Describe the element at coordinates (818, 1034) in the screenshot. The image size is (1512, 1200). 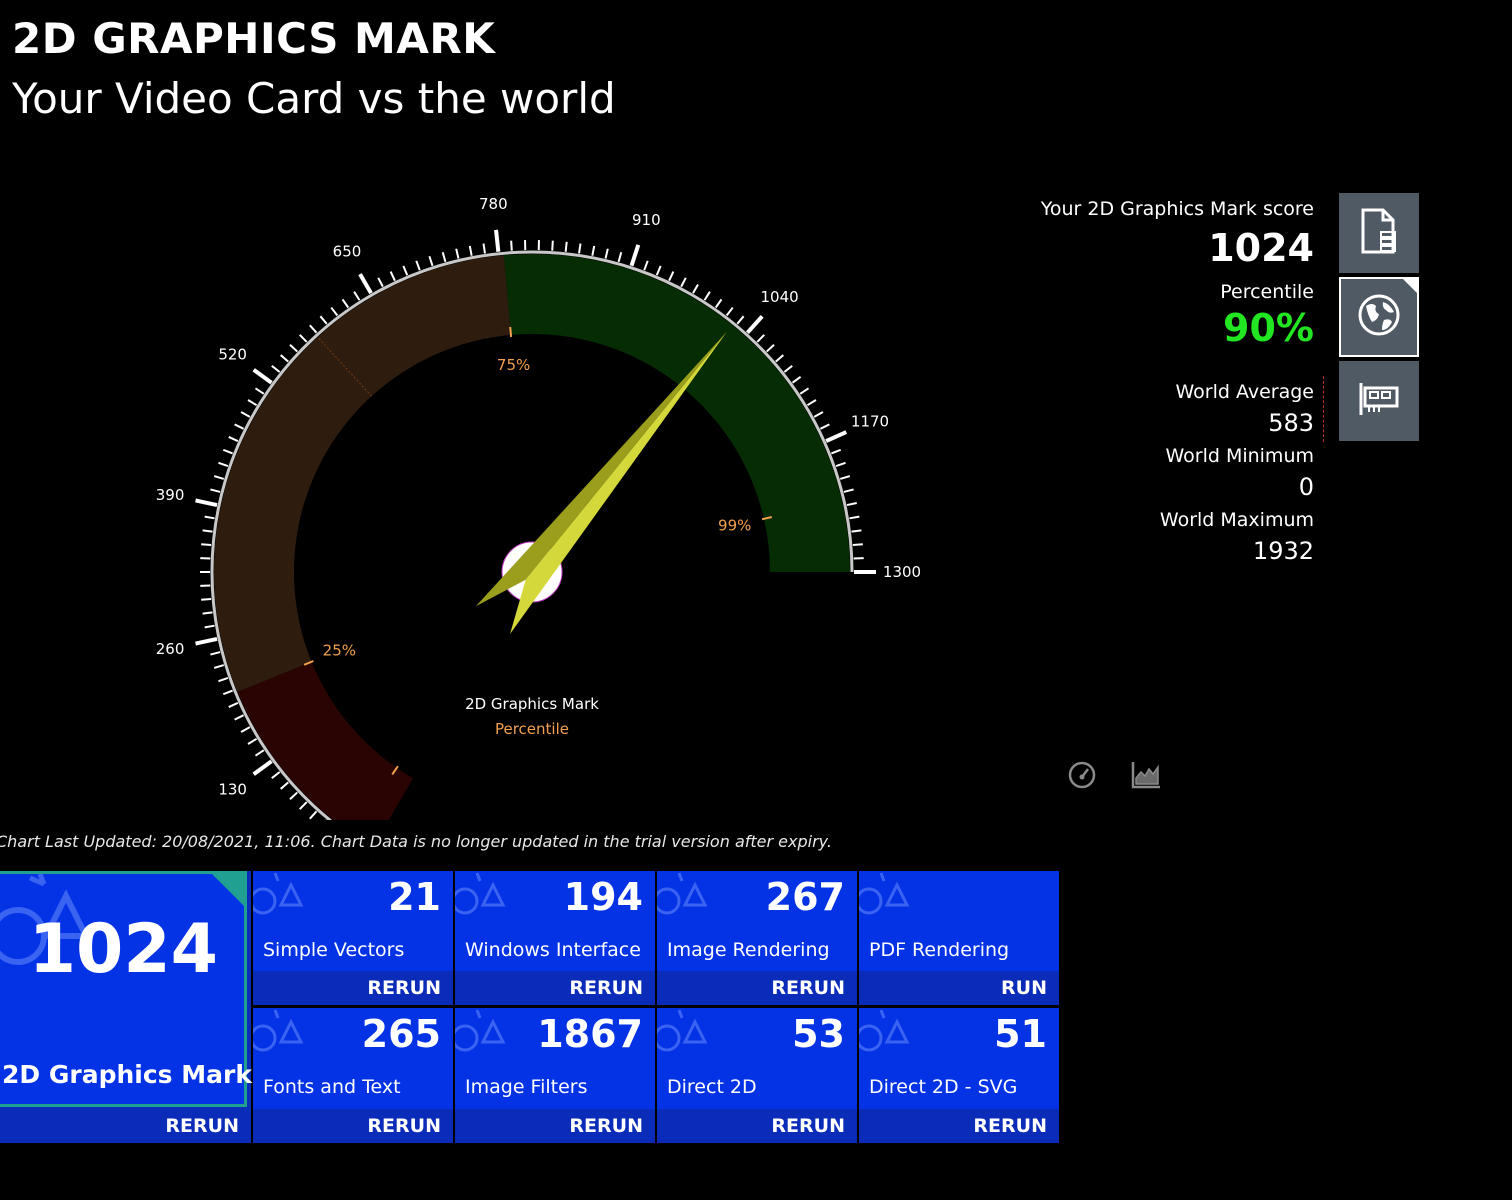
I see `test-score: 53` at that location.